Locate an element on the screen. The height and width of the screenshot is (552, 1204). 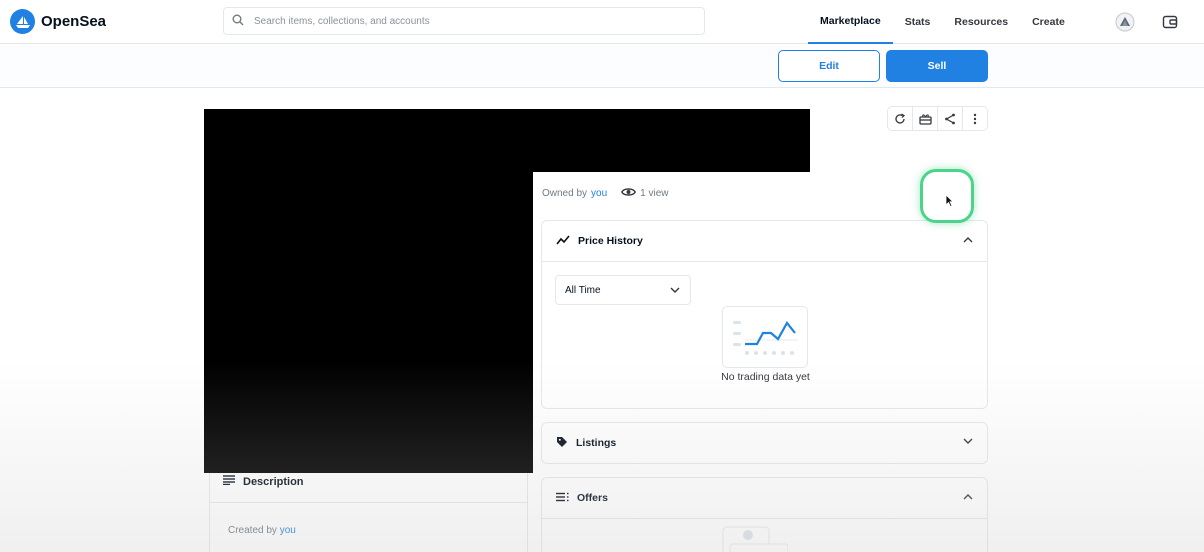
offers-empty-illustration is located at coordinates (755, 539).